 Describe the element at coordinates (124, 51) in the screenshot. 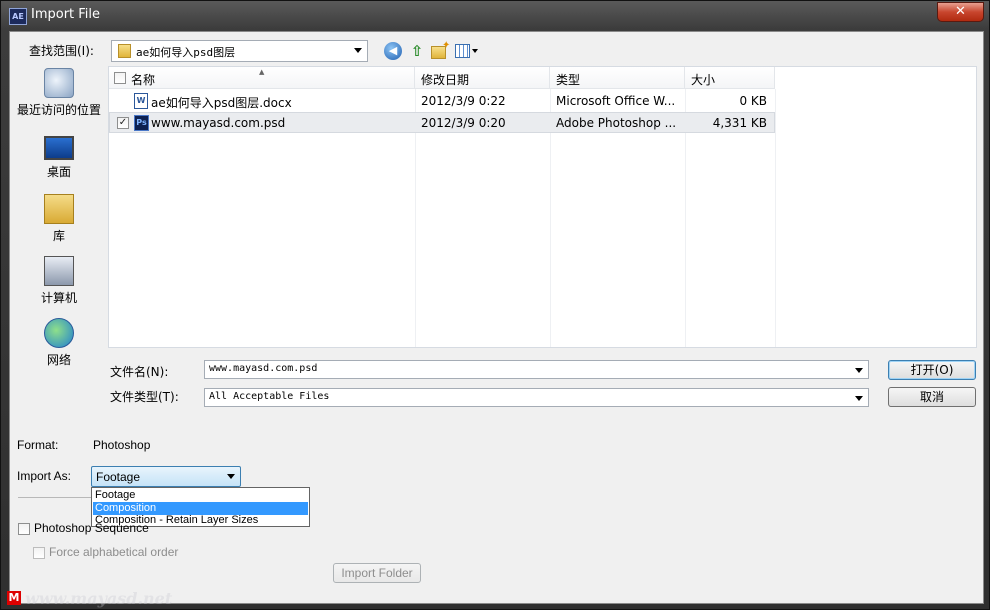

I see `folder-icon` at that location.